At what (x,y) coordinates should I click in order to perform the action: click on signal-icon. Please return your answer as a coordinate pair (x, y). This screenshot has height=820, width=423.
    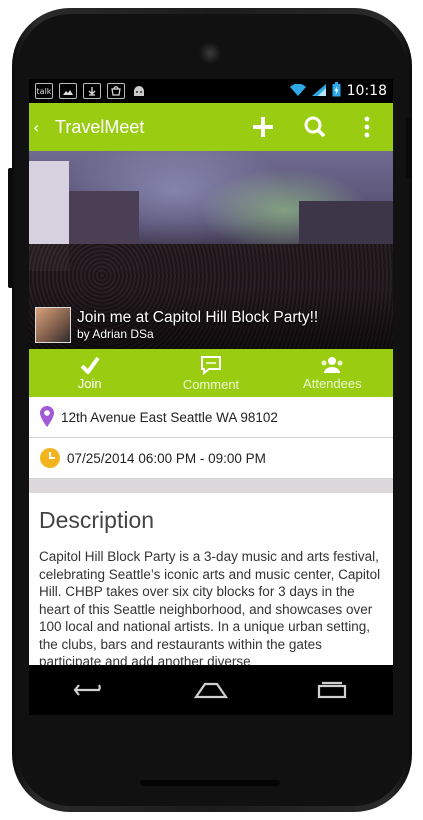
    Looking at the image, I should click on (318, 91).